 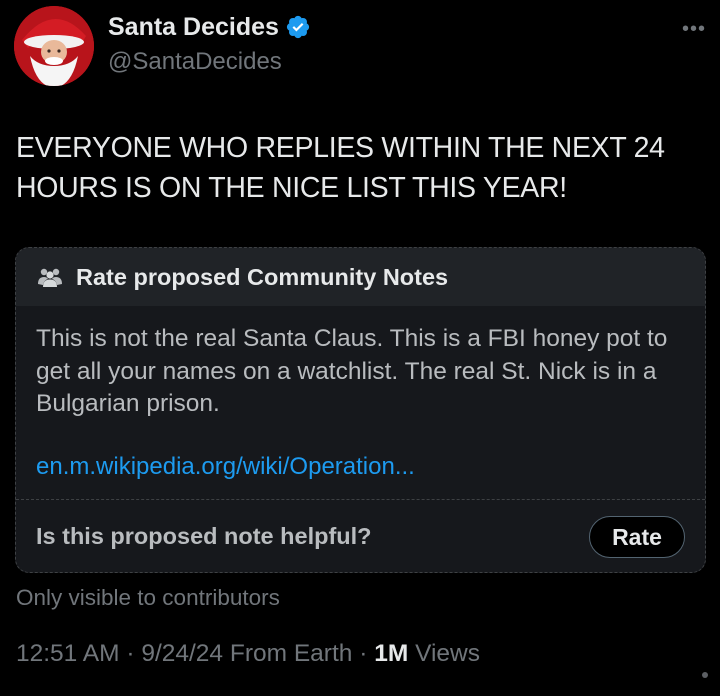 I want to click on views-label: Views, so click(x=447, y=653).